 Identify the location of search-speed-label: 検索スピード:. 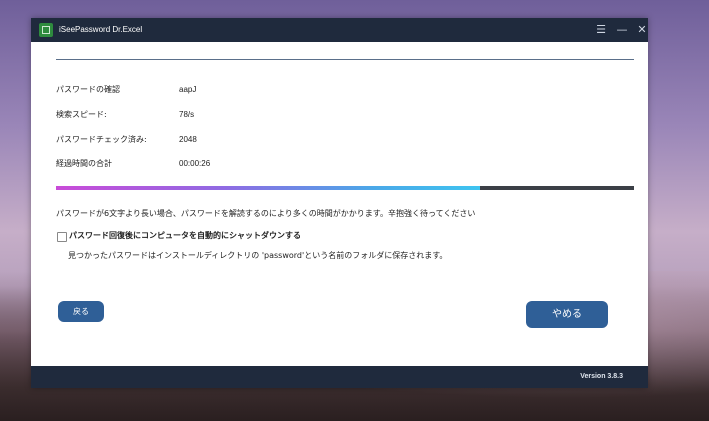
(81, 114).